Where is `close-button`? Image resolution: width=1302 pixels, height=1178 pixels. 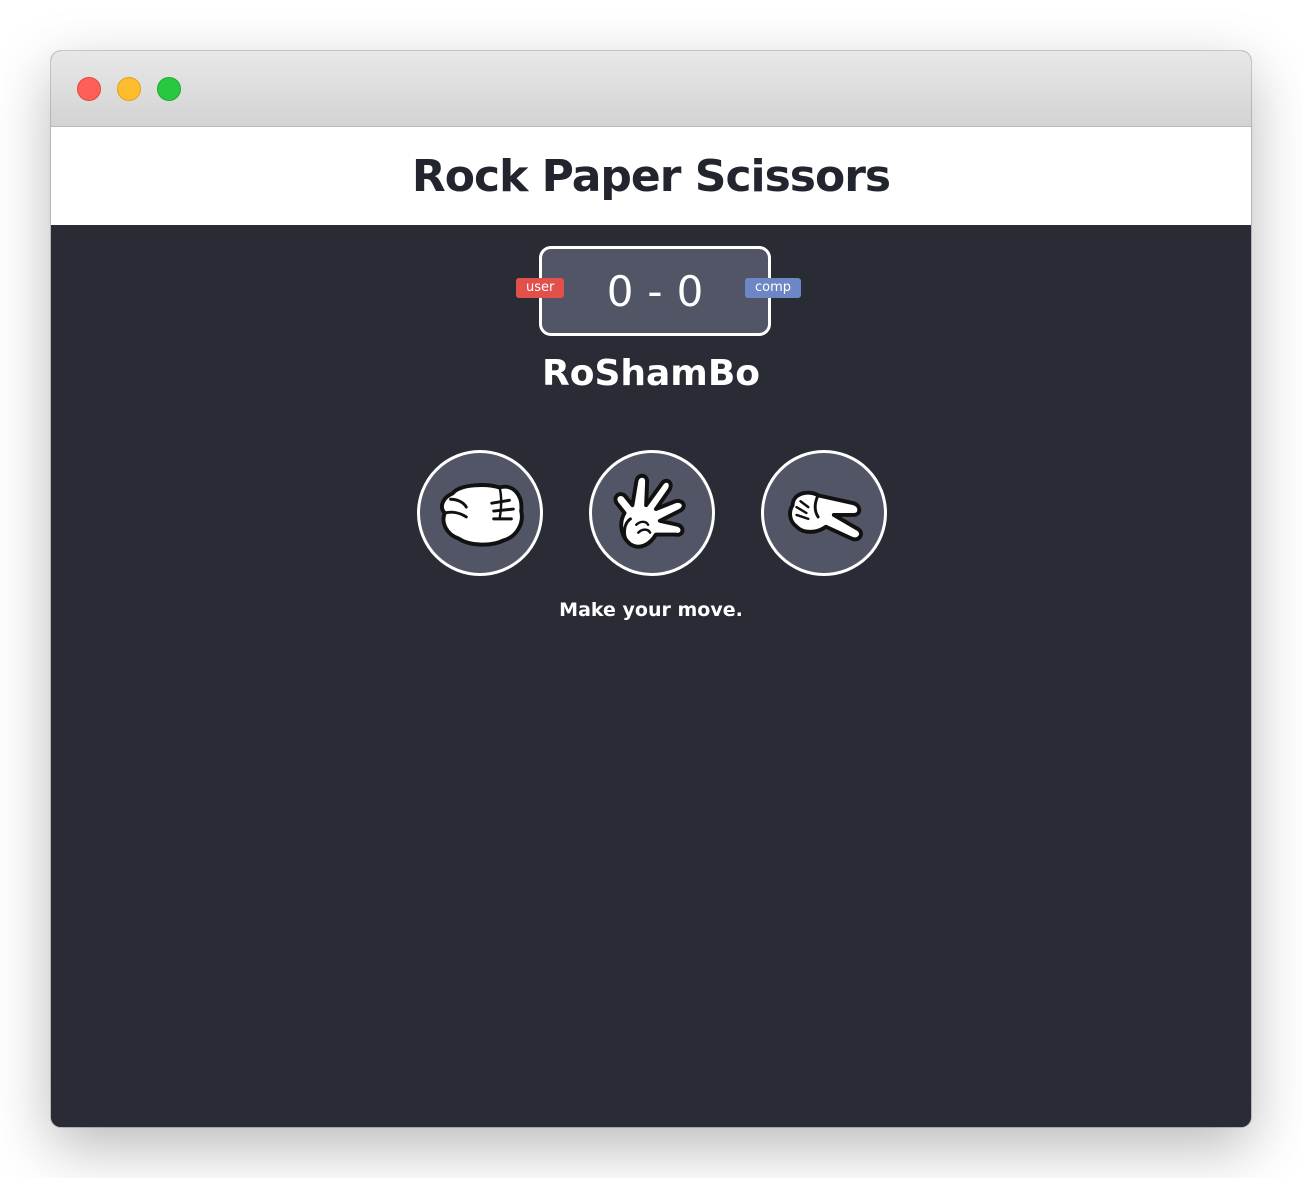
close-button is located at coordinates (89, 89).